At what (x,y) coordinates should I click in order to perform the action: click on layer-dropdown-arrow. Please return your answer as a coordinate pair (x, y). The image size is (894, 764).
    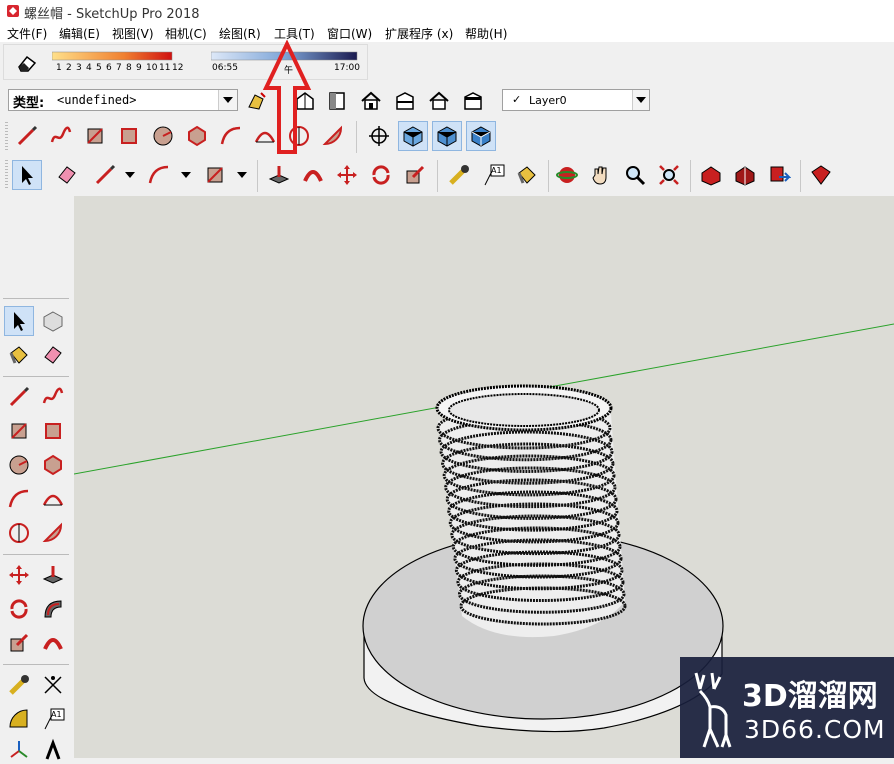
    Looking at the image, I should click on (640, 100).